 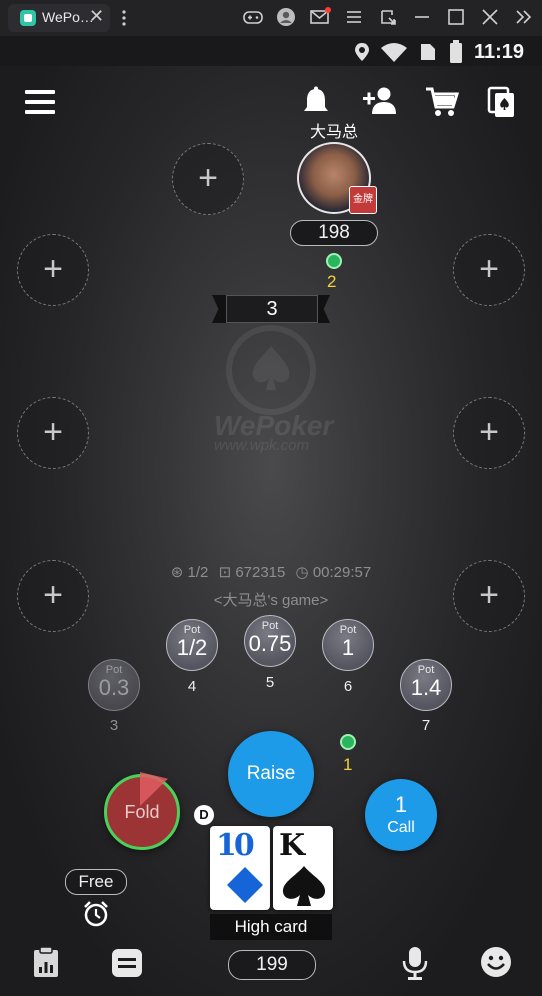 I want to click on pot-button-1: Pot 1, so click(x=348, y=645).